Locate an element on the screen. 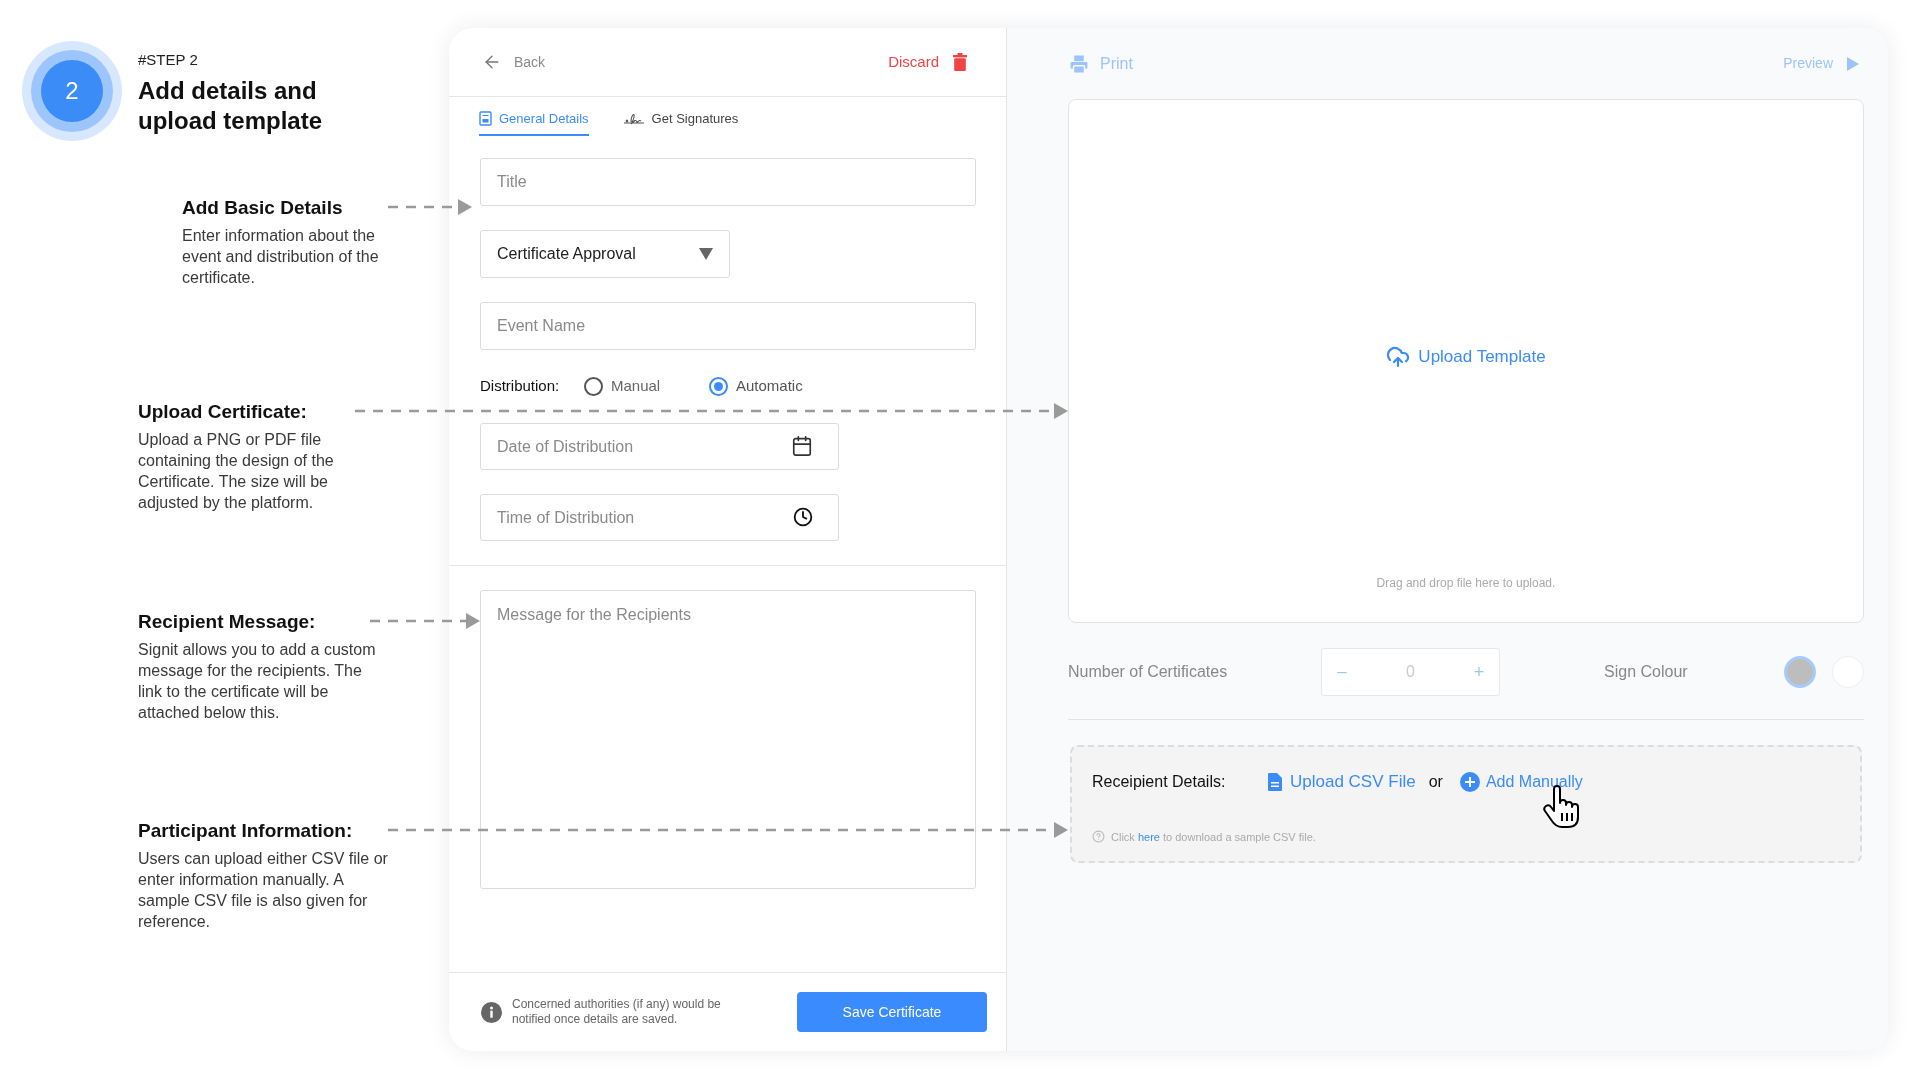  colour-swatch is located at coordinates (1800, 672).